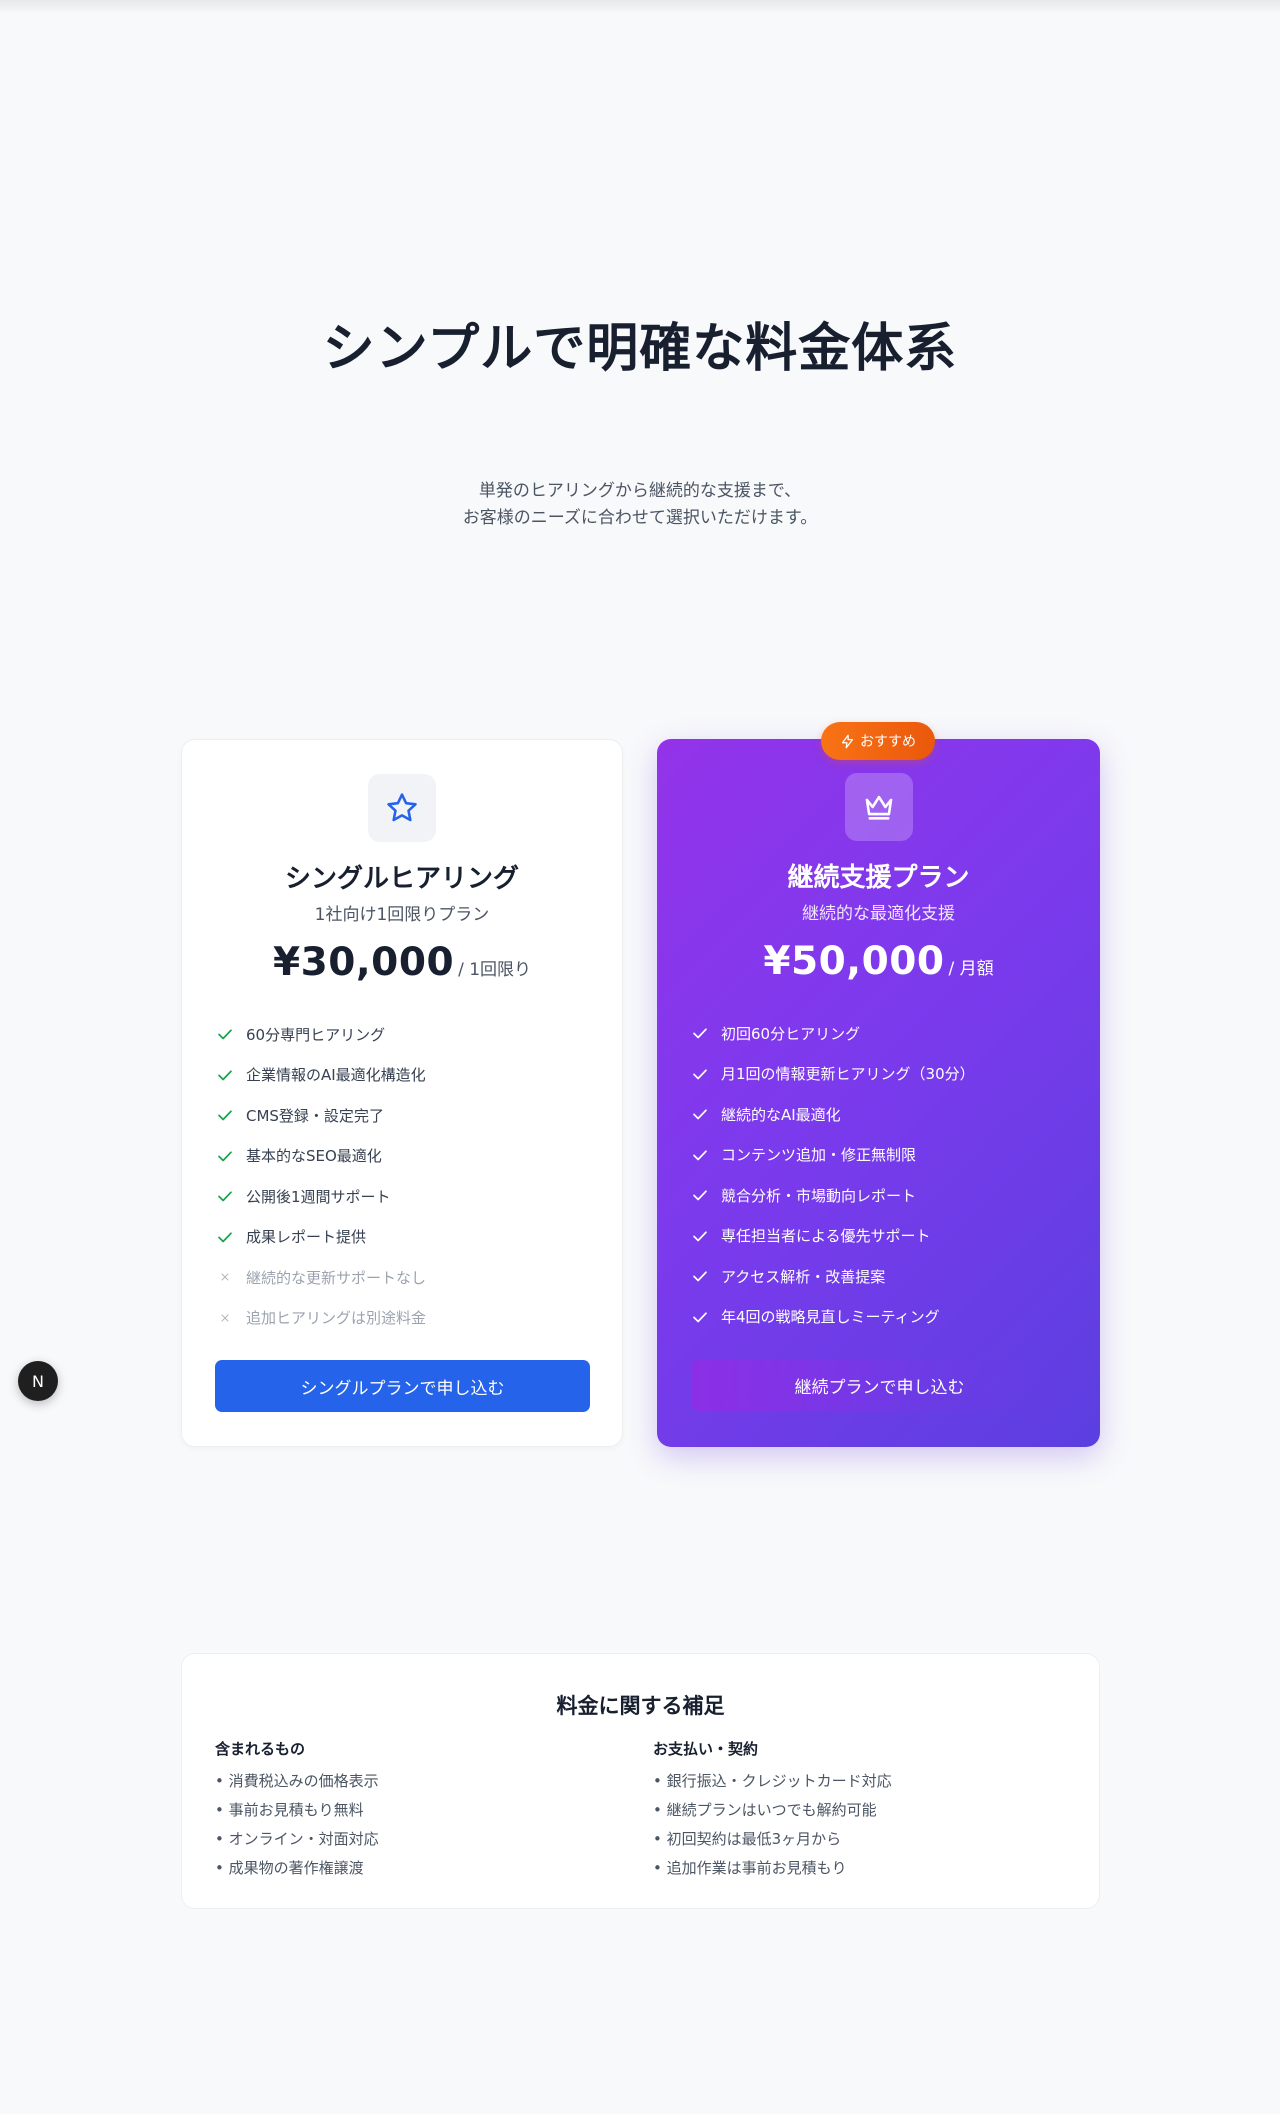 The height and width of the screenshot is (2114, 1280). What do you see at coordinates (880, 1074) in the screenshot?
I see `feature-item: 月1回の情報更新ヒアリング（30分）` at bounding box center [880, 1074].